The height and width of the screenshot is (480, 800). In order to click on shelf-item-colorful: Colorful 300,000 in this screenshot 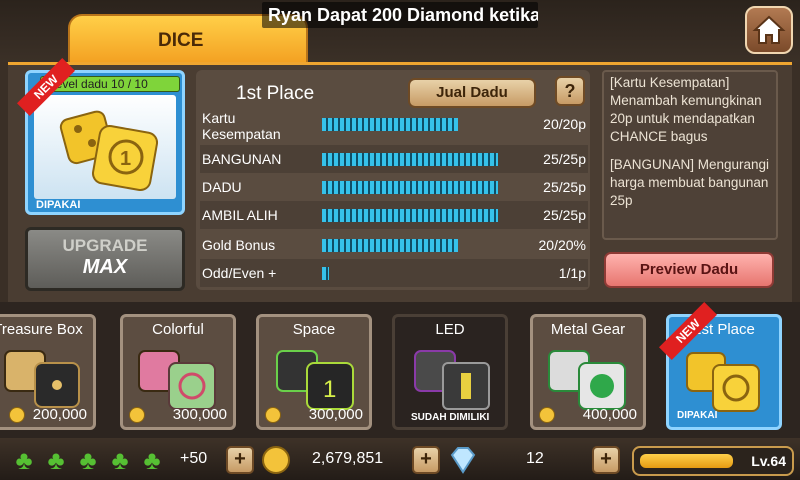, I will do `click(178, 372)`.